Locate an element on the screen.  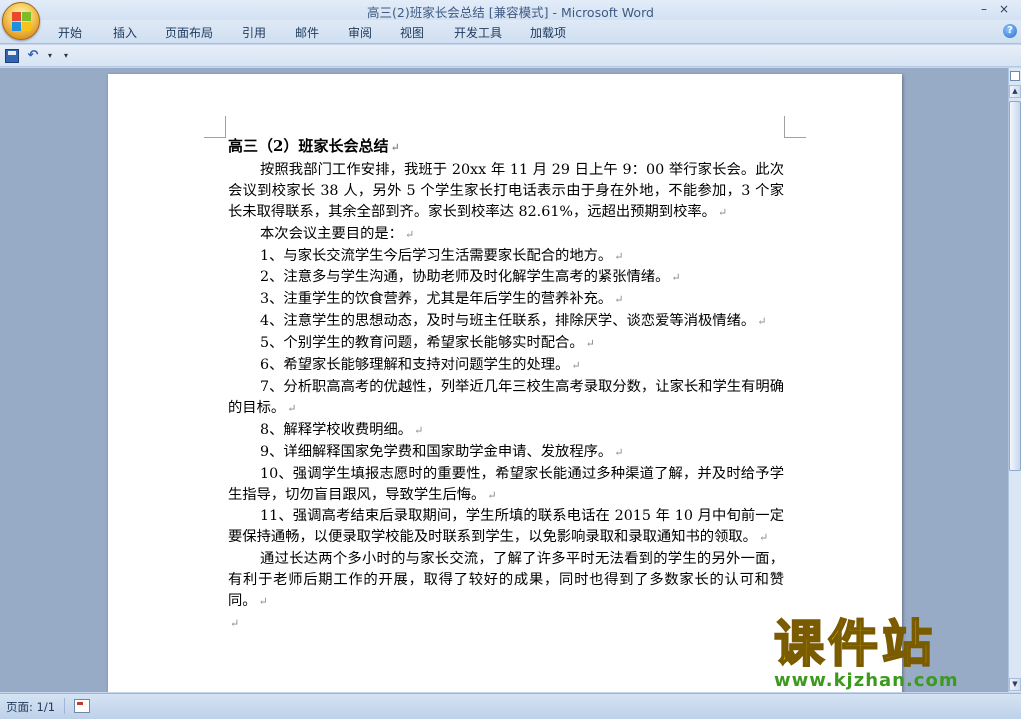
list-item: 8、解释学校收费明细。 ↵ is located at coordinates (342, 429).